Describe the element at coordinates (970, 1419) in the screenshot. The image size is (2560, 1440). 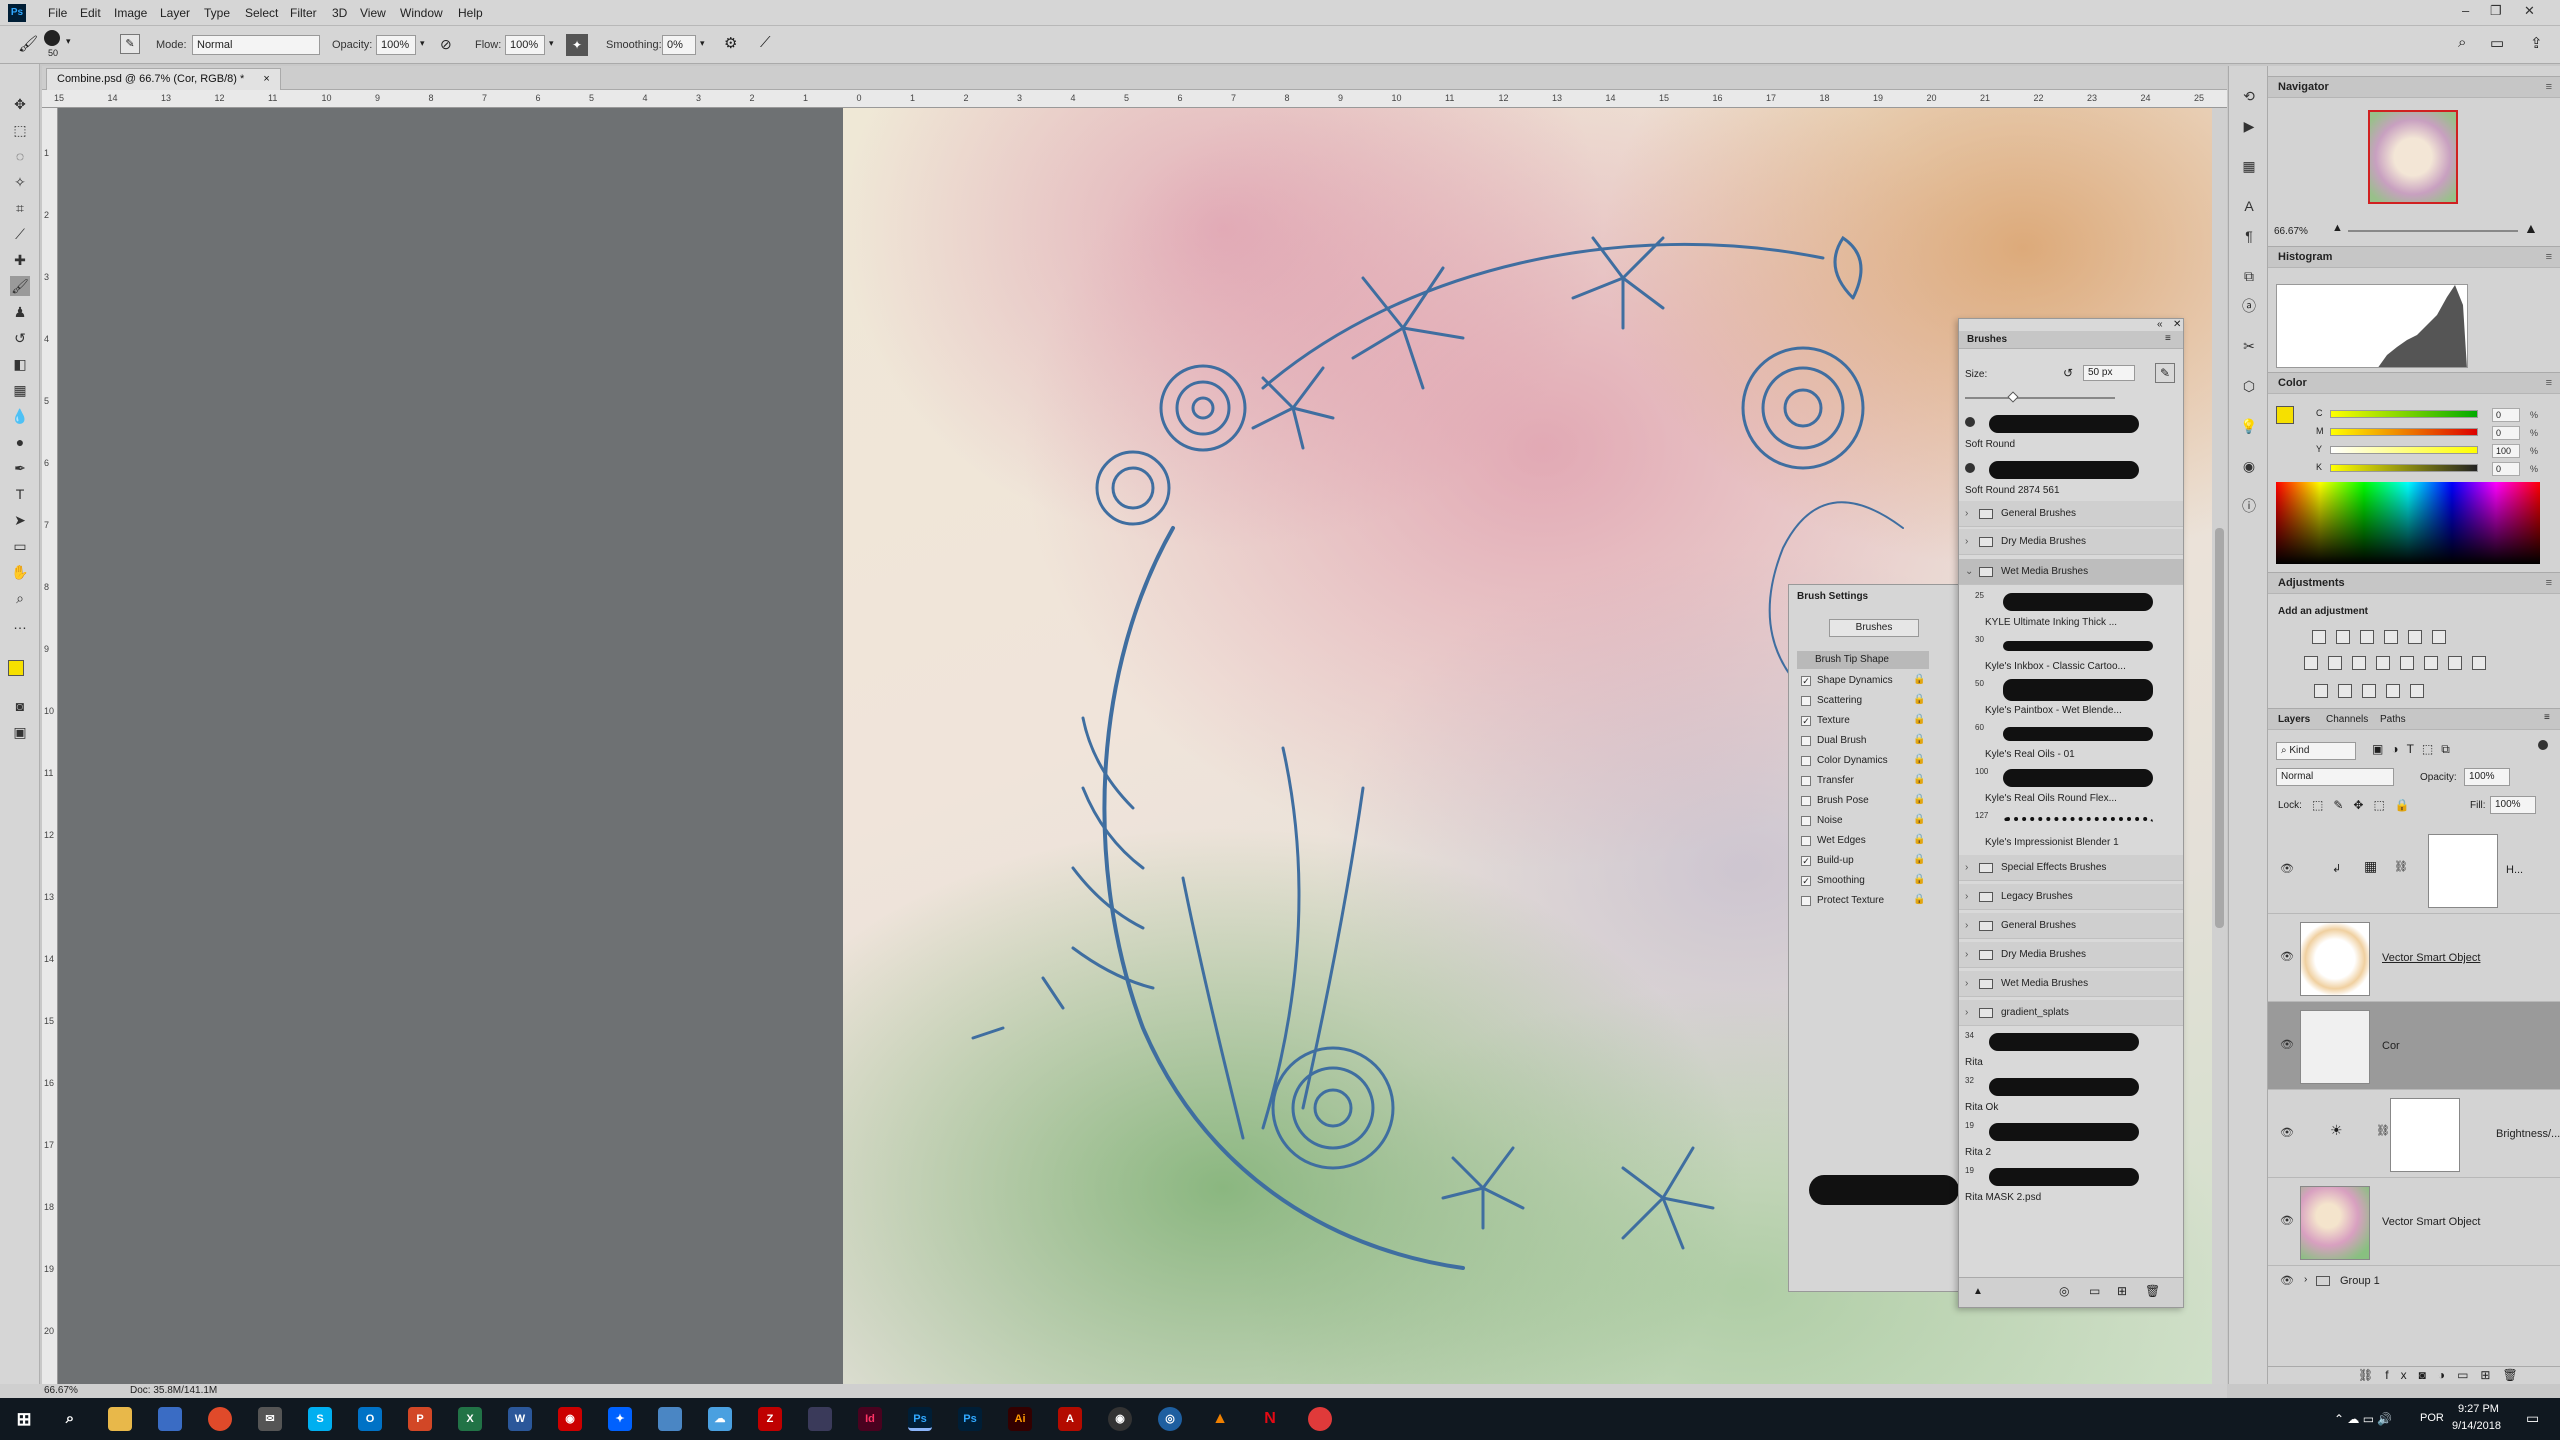
I see `photoshop-2-icon: Ps` at that location.